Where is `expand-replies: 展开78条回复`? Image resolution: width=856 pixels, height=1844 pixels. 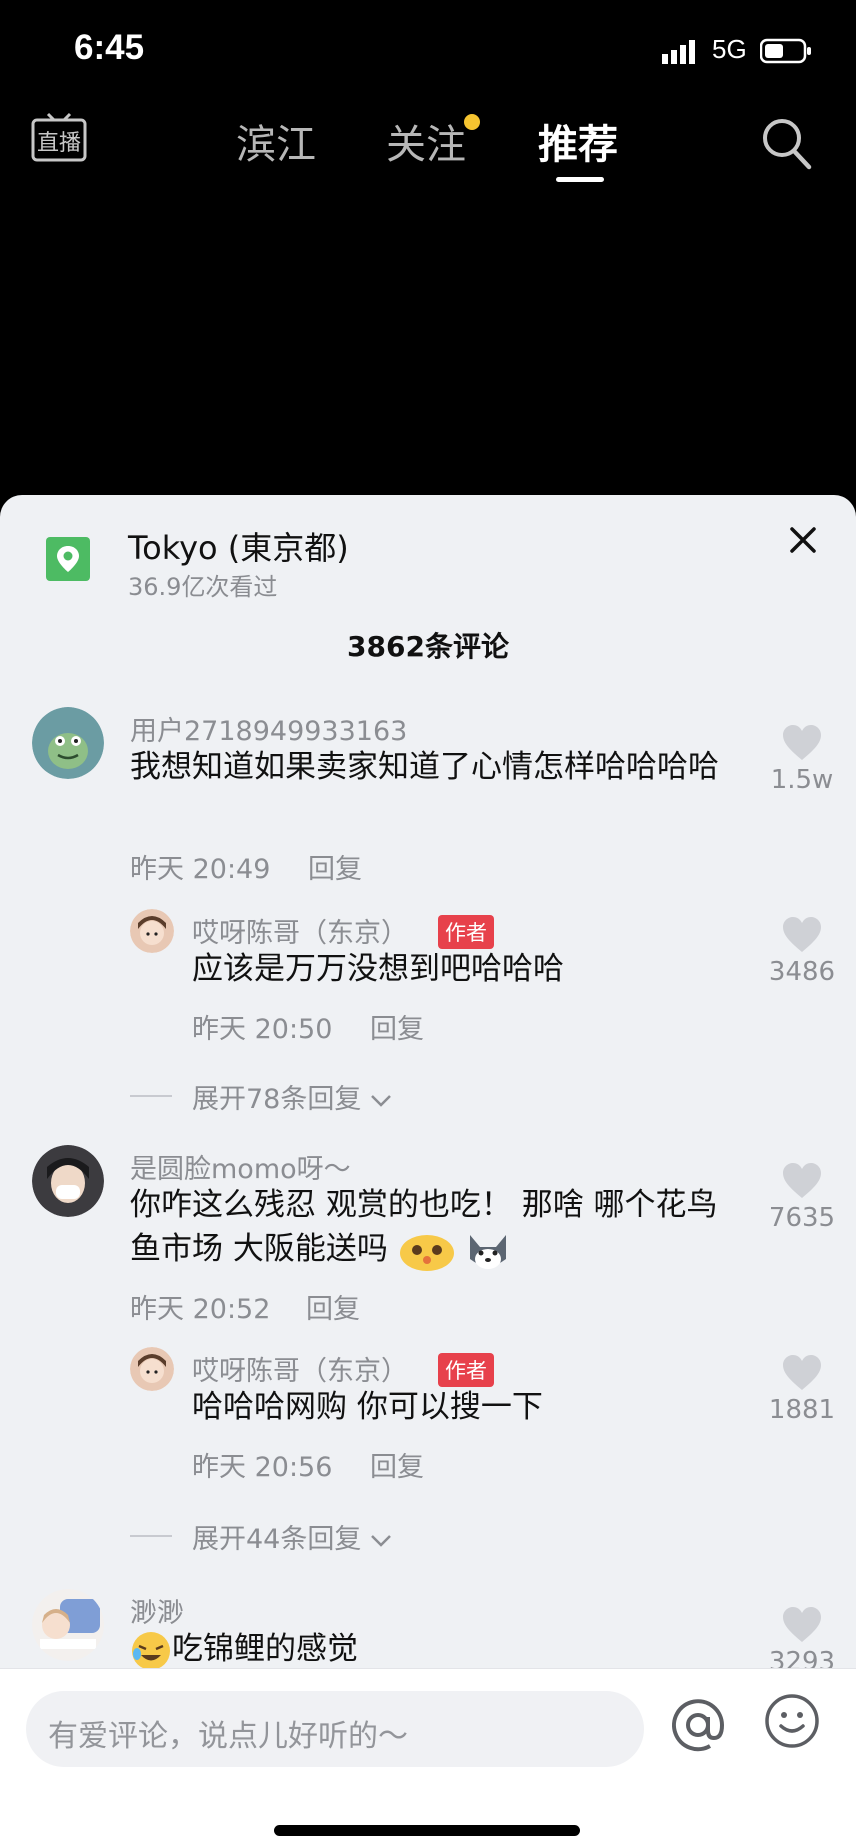
expand-replies: 展开78条回复 is located at coordinates (292, 1096).